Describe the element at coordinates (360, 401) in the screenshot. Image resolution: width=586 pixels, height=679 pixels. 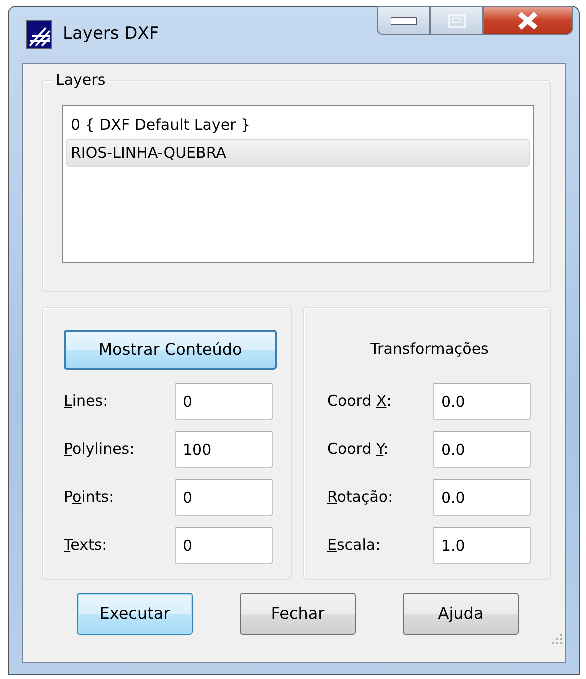
I see `field-label: Coord X:` at that location.